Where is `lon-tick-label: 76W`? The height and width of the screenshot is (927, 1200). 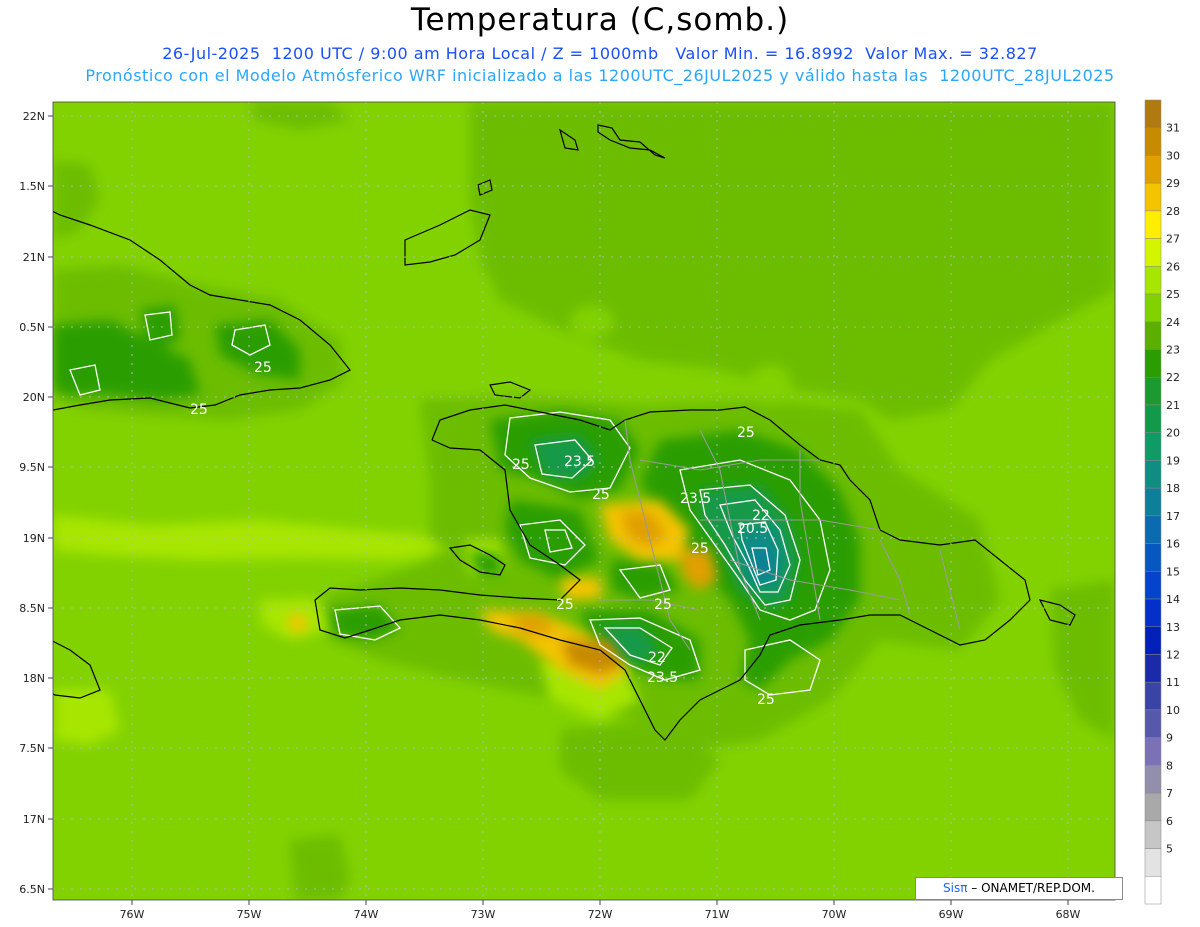
lon-tick-label: 76W is located at coordinates (132, 914).